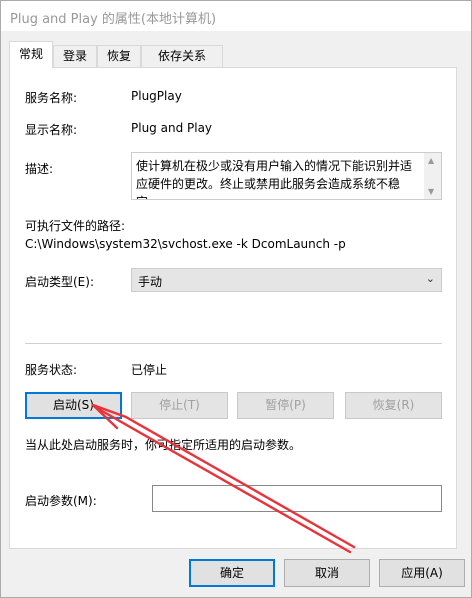 This screenshot has width=472, height=598. Describe the element at coordinates (156, 96) in the screenshot. I see `service-name-value: PlugPlay` at that location.